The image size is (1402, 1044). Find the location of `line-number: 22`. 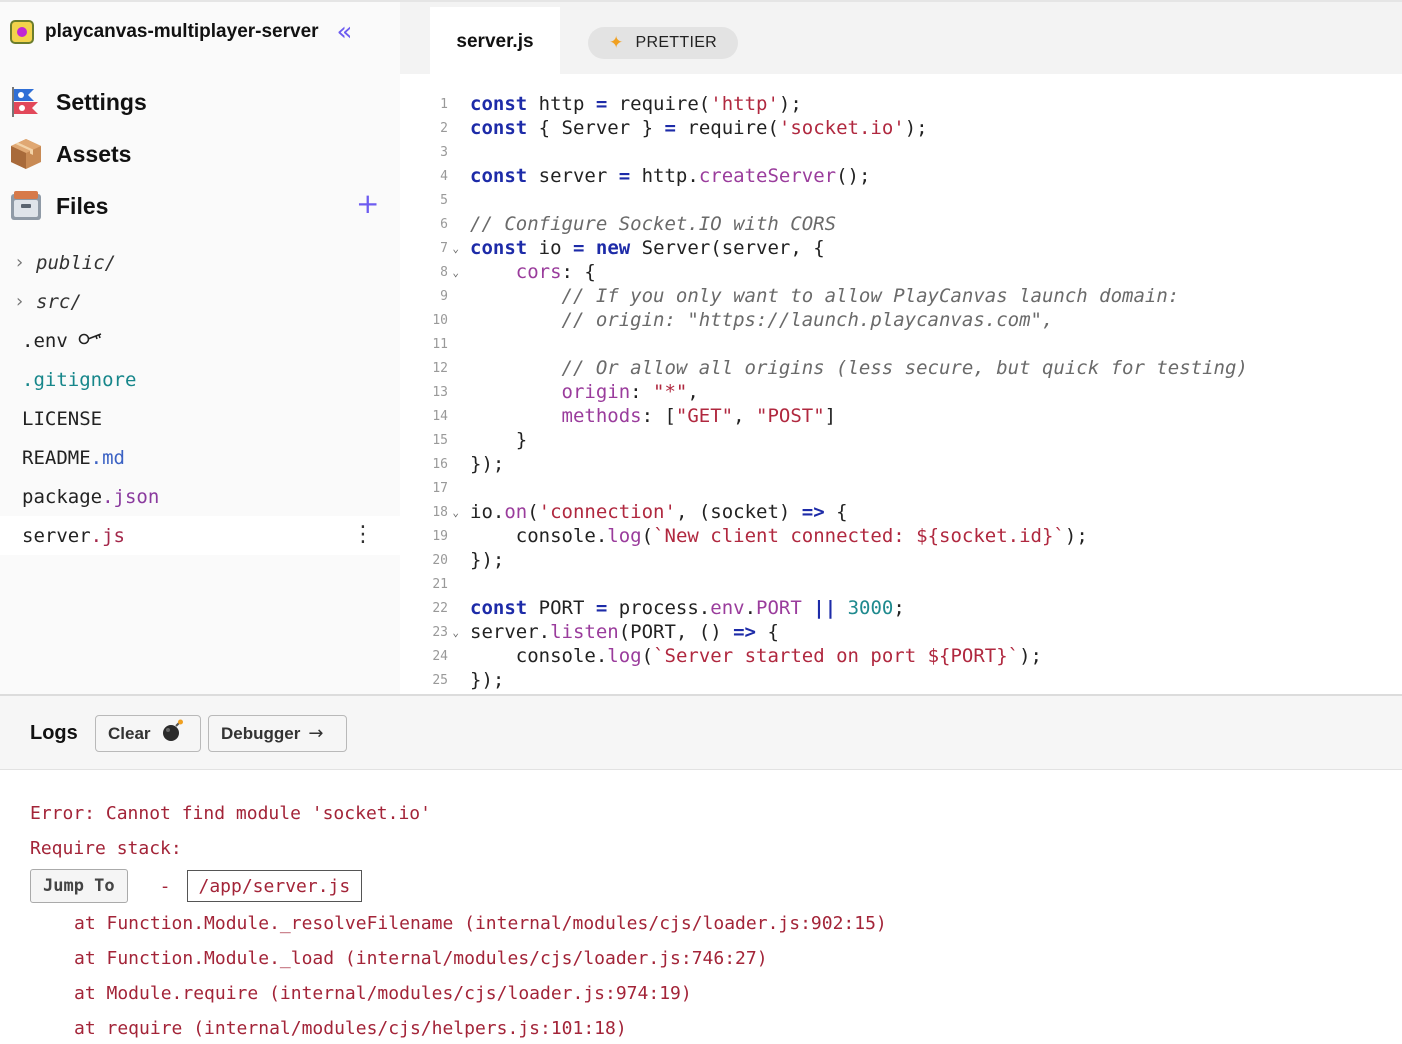

line-number: 22 is located at coordinates (440, 608).